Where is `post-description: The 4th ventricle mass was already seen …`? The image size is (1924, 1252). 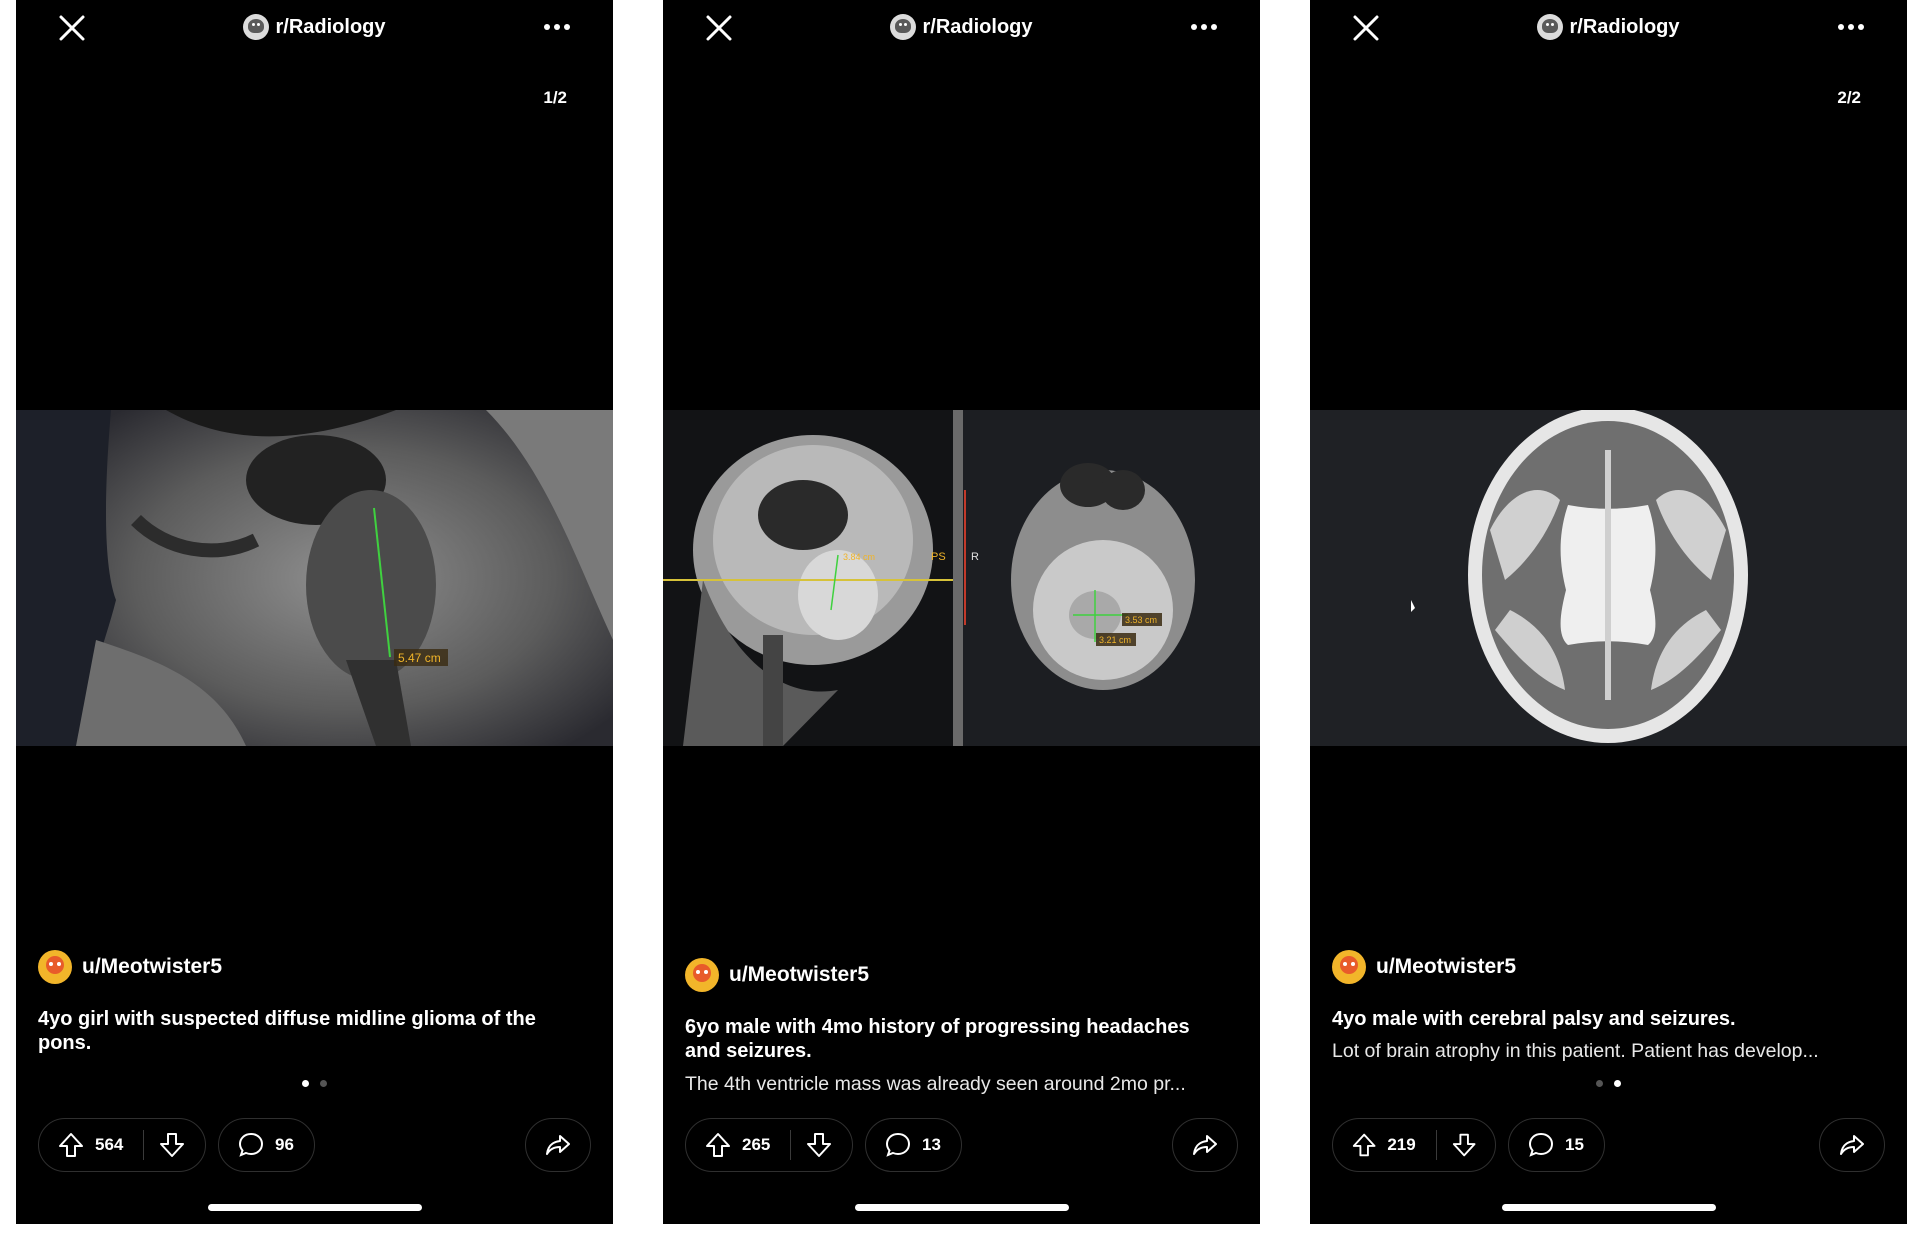
post-description: The 4th ventricle mass was already seen … is located at coordinates (935, 1084).